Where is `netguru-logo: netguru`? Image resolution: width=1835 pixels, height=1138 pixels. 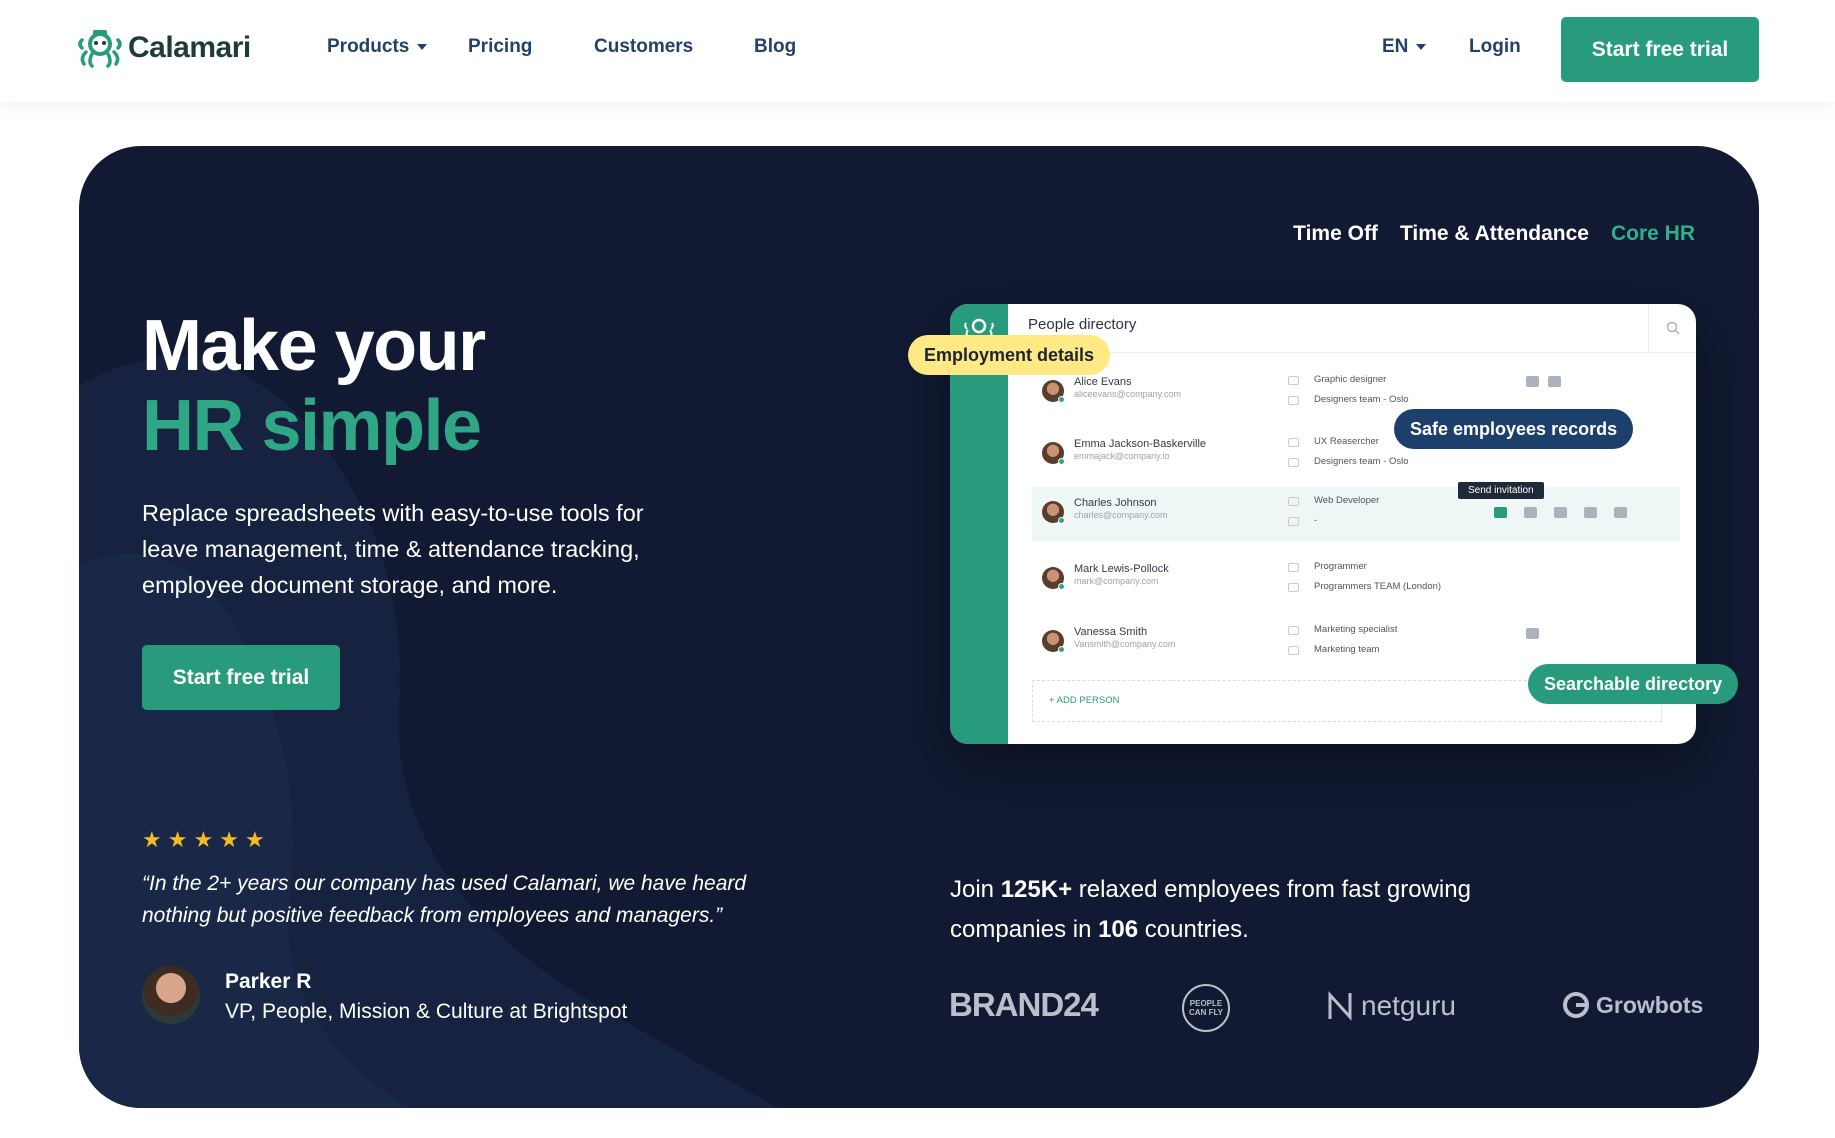
netguru-logo: netguru is located at coordinates (1391, 1006).